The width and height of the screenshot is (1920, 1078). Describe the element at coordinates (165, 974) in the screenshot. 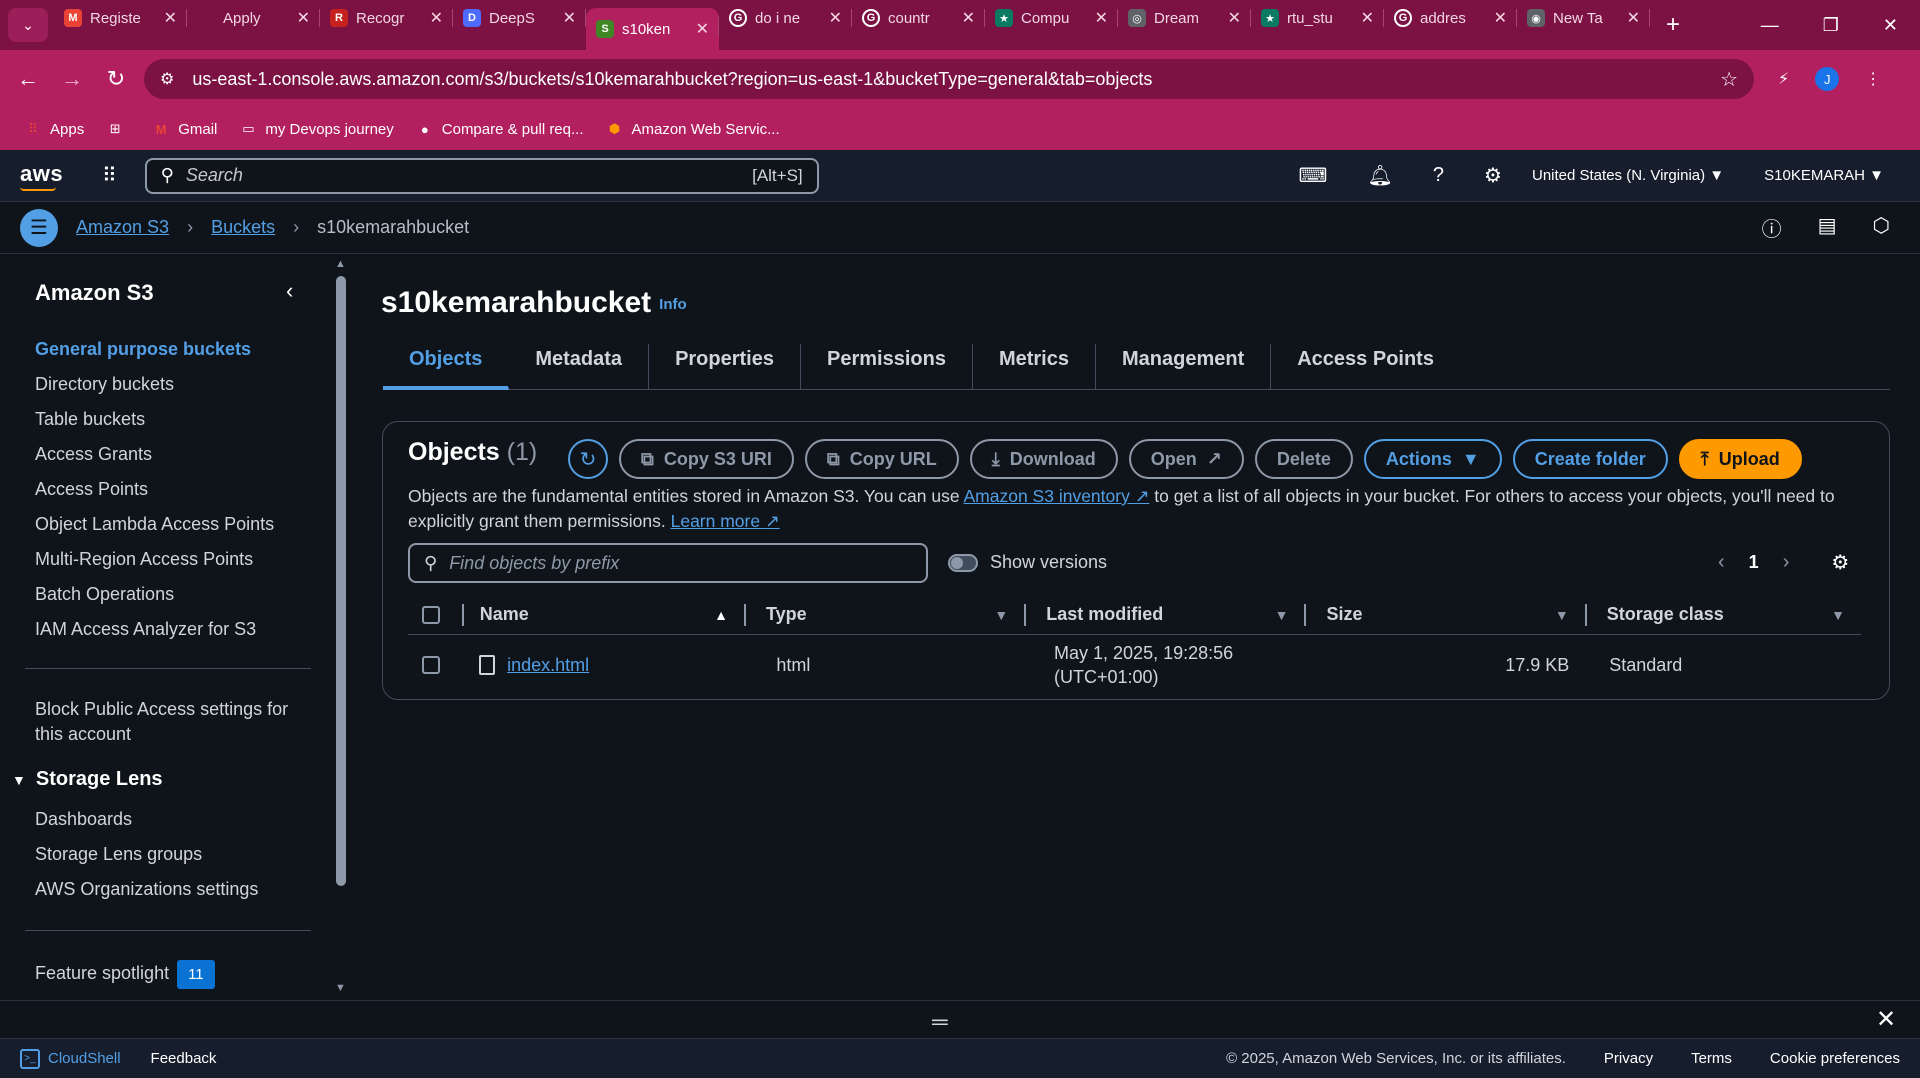

I see `sidebar-item-feature-spotlight: Feature spotlight 11` at that location.